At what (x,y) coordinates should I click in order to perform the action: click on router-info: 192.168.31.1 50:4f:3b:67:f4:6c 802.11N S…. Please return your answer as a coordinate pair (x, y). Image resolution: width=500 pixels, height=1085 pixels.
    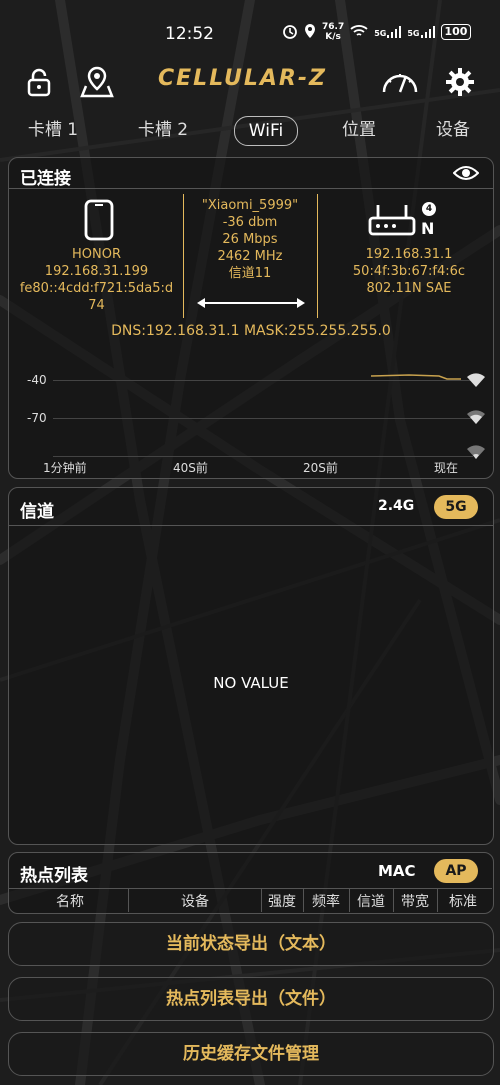
    Looking at the image, I should click on (409, 271).